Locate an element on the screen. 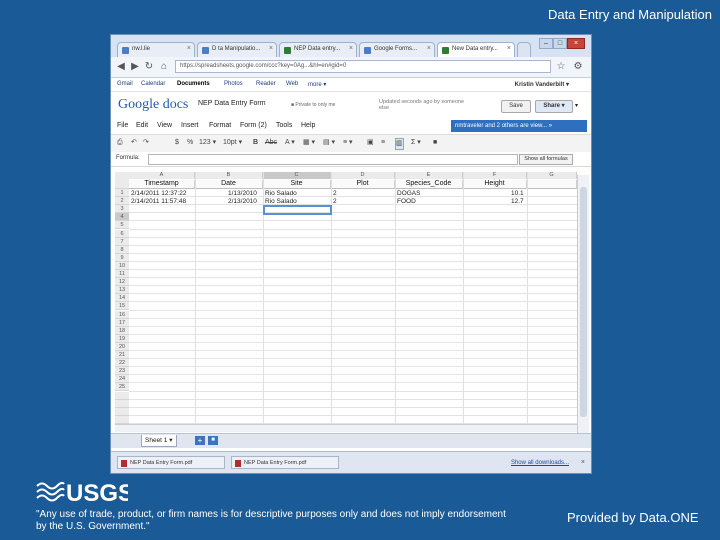 This screenshot has width=720, height=540. undo-icon: ↶ is located at coordinates (134, 143).